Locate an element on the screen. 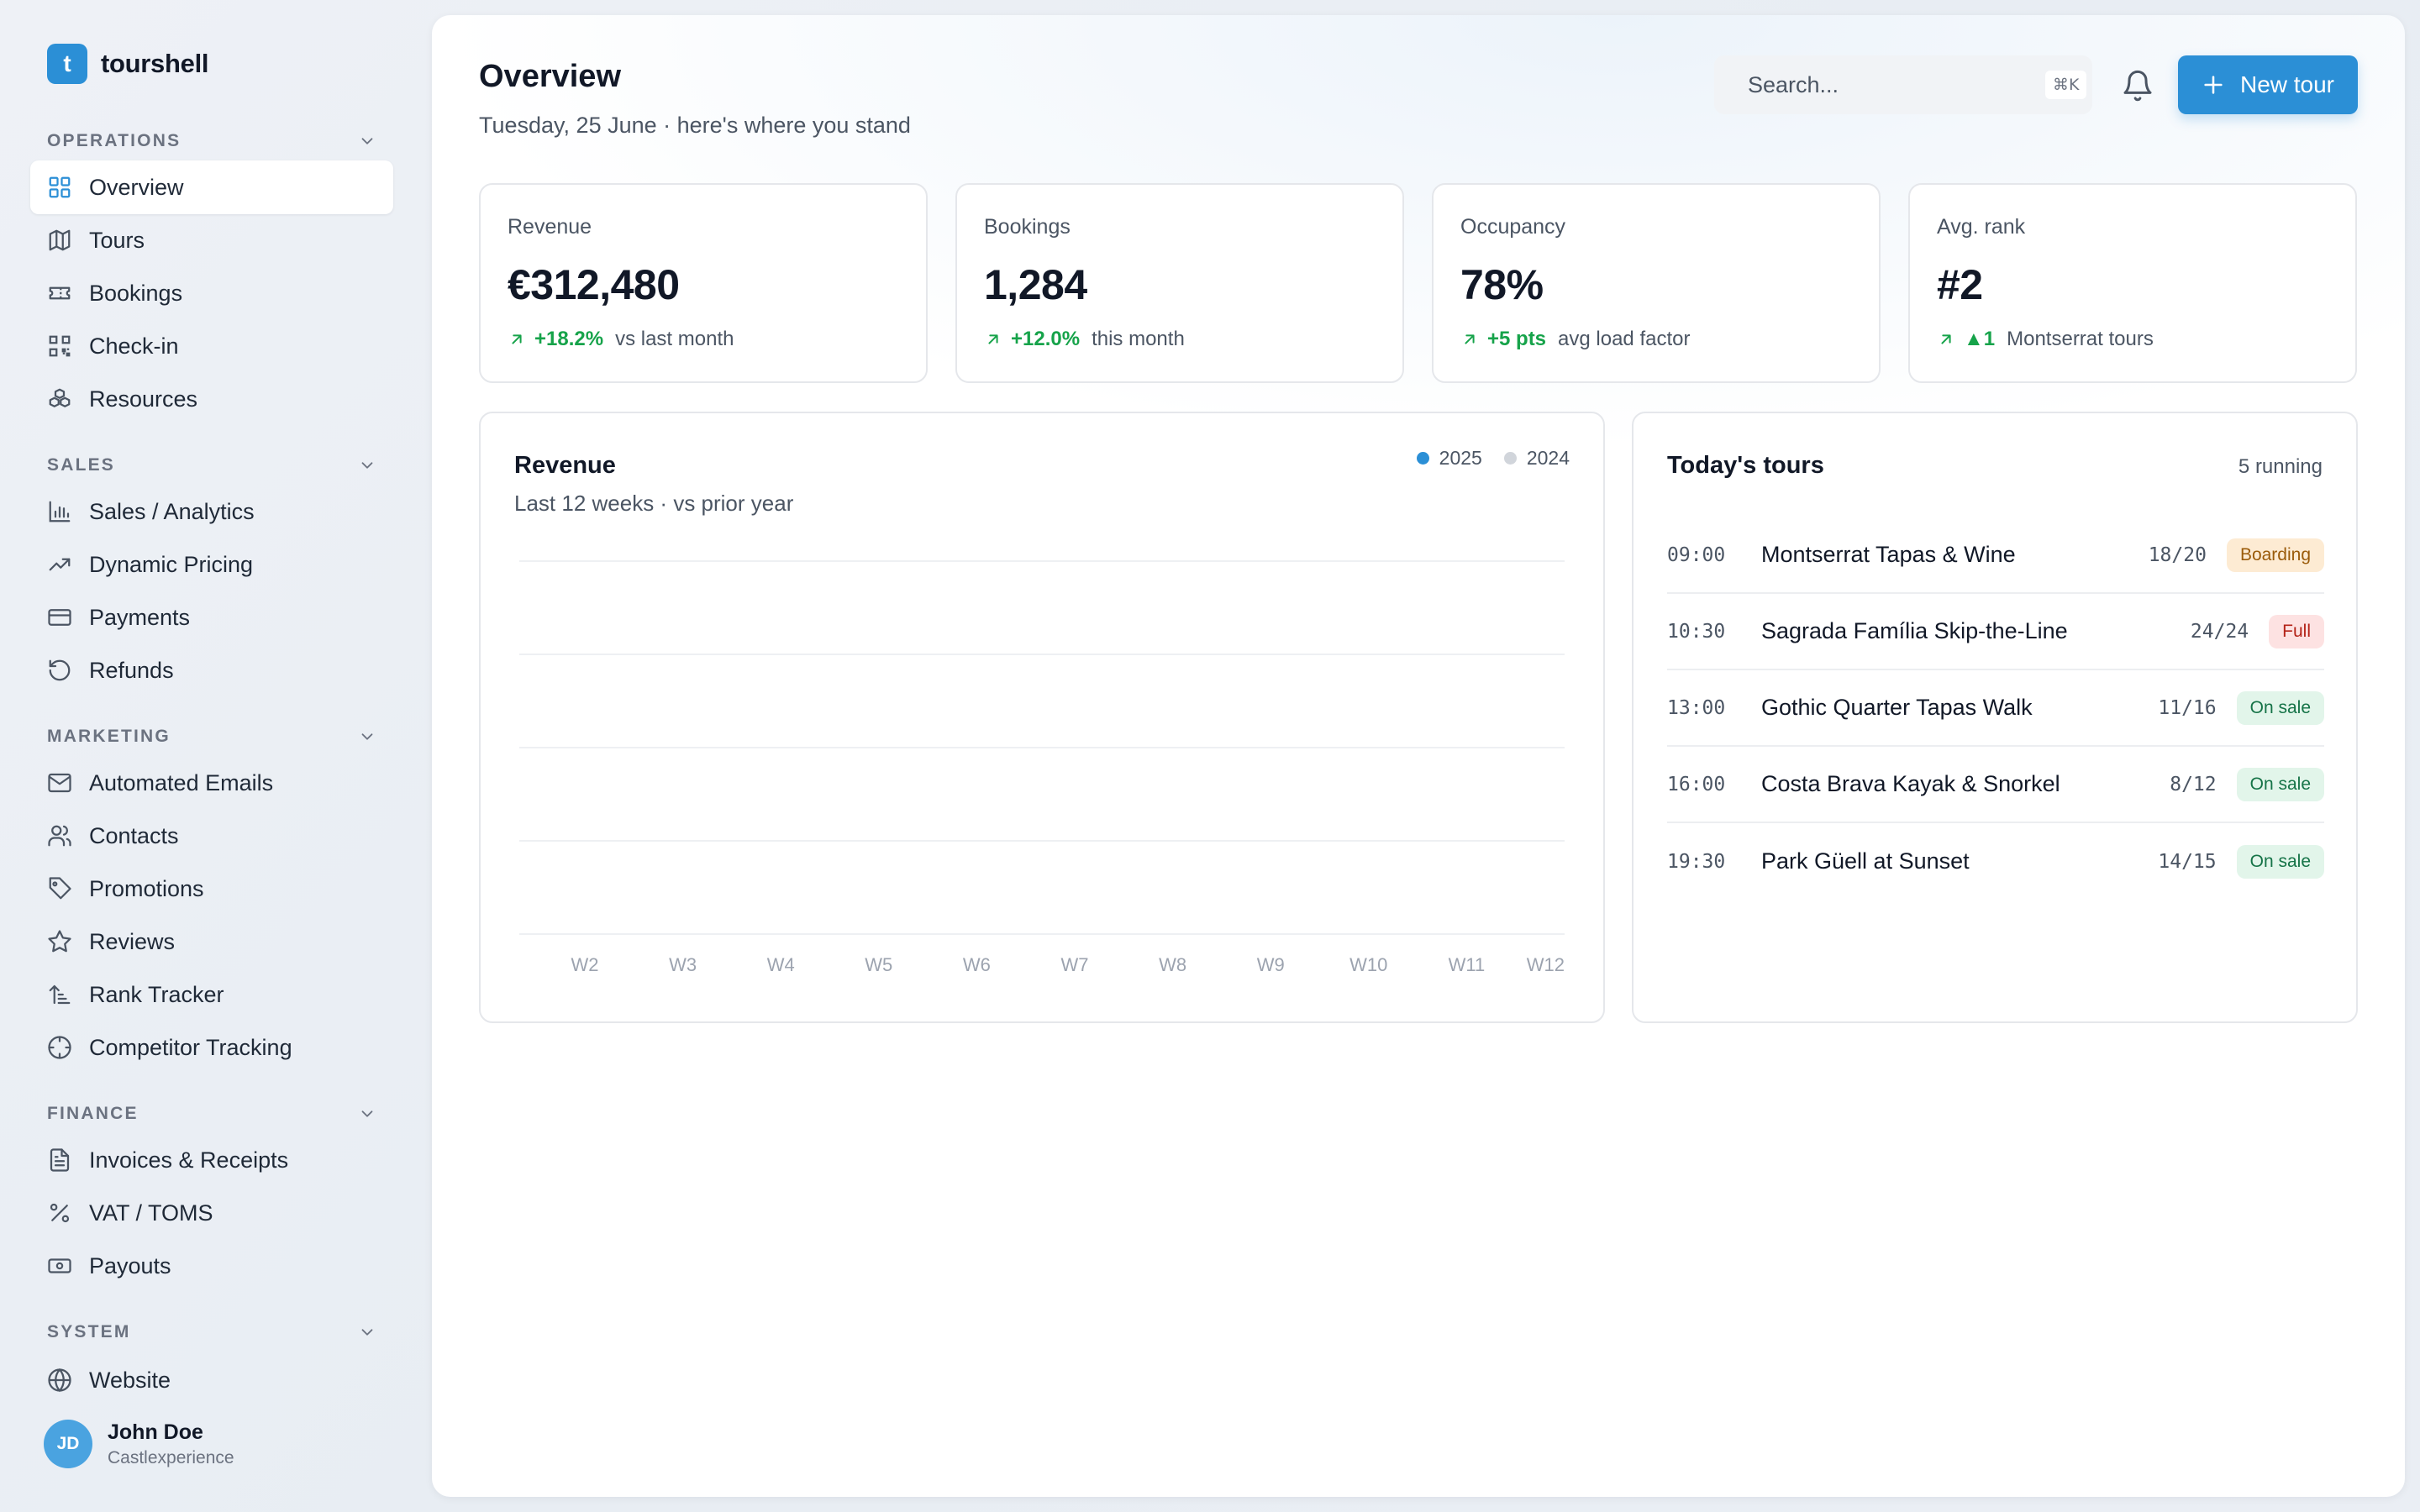 This screenshot has height=1512, width=2420. sidebar-item-payments: Payments is located at coordinates (211, 617).